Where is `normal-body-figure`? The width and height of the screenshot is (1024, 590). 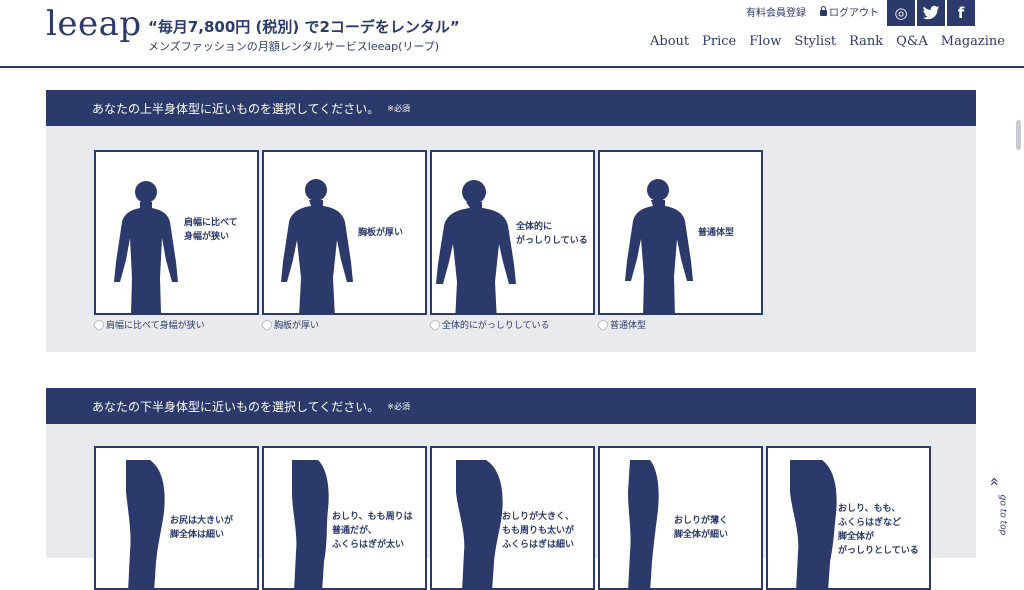
normal-body-figure is located at coordinates (659, 246).